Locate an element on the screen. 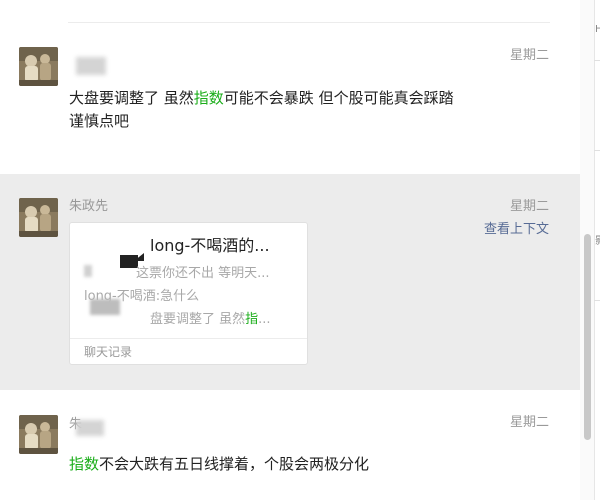  right-panel-text: 影 is located at coordinates (597, 242).